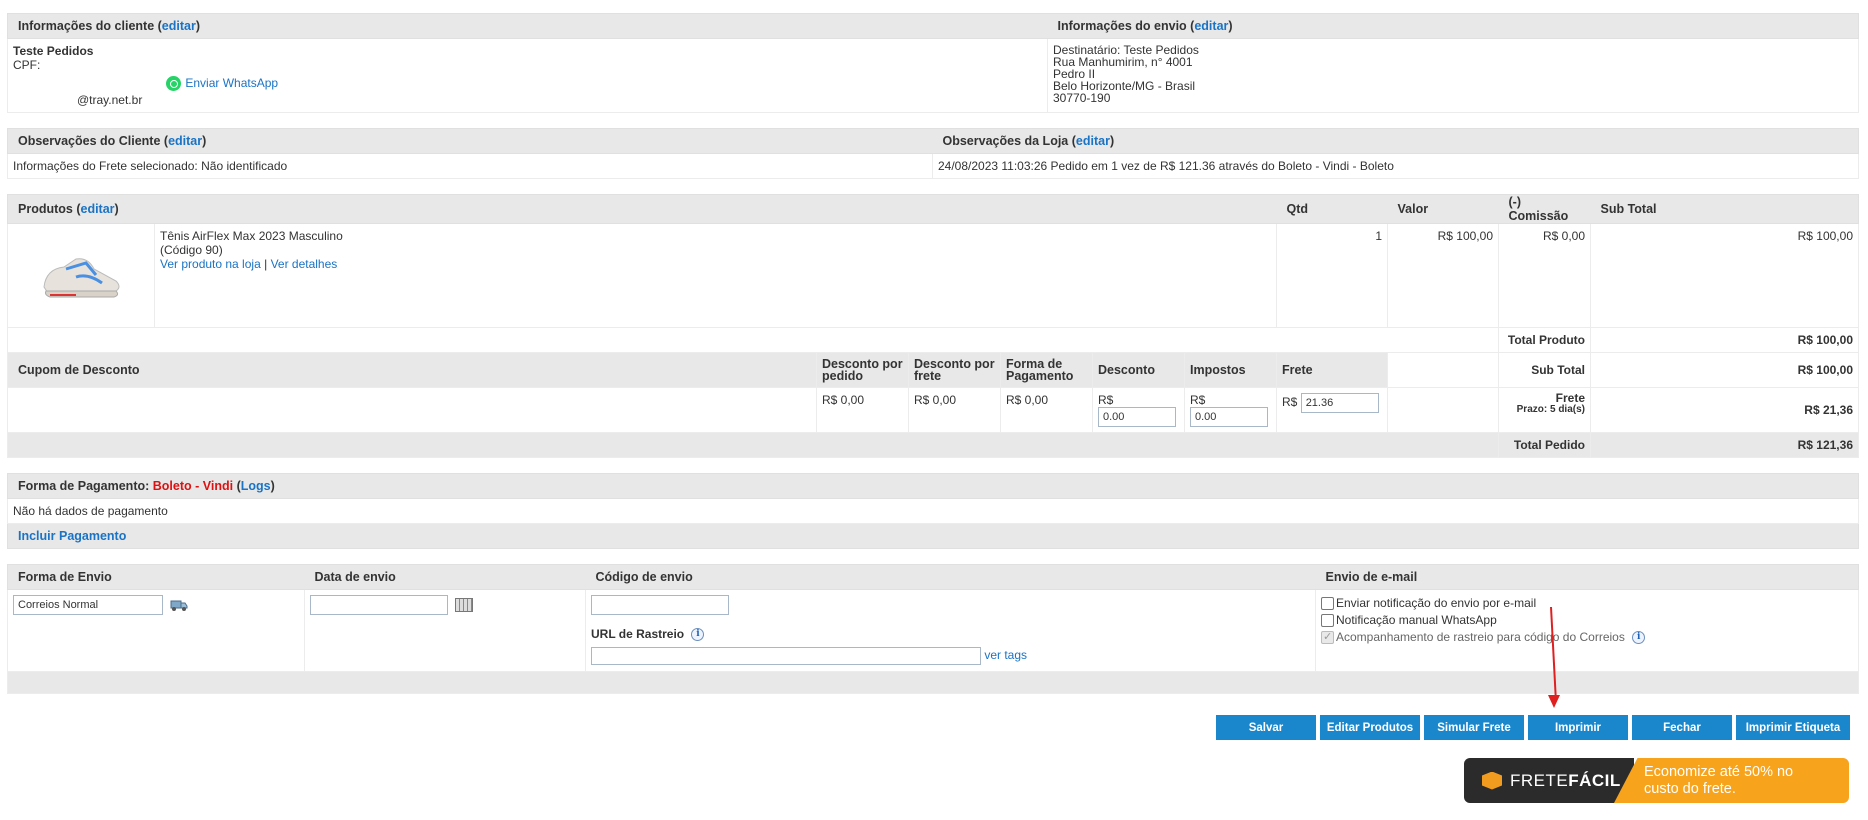  Describe the element at coordinates (1724, 445) in the screenshot. I see `order-total-value: R$ 121,36` at that location.